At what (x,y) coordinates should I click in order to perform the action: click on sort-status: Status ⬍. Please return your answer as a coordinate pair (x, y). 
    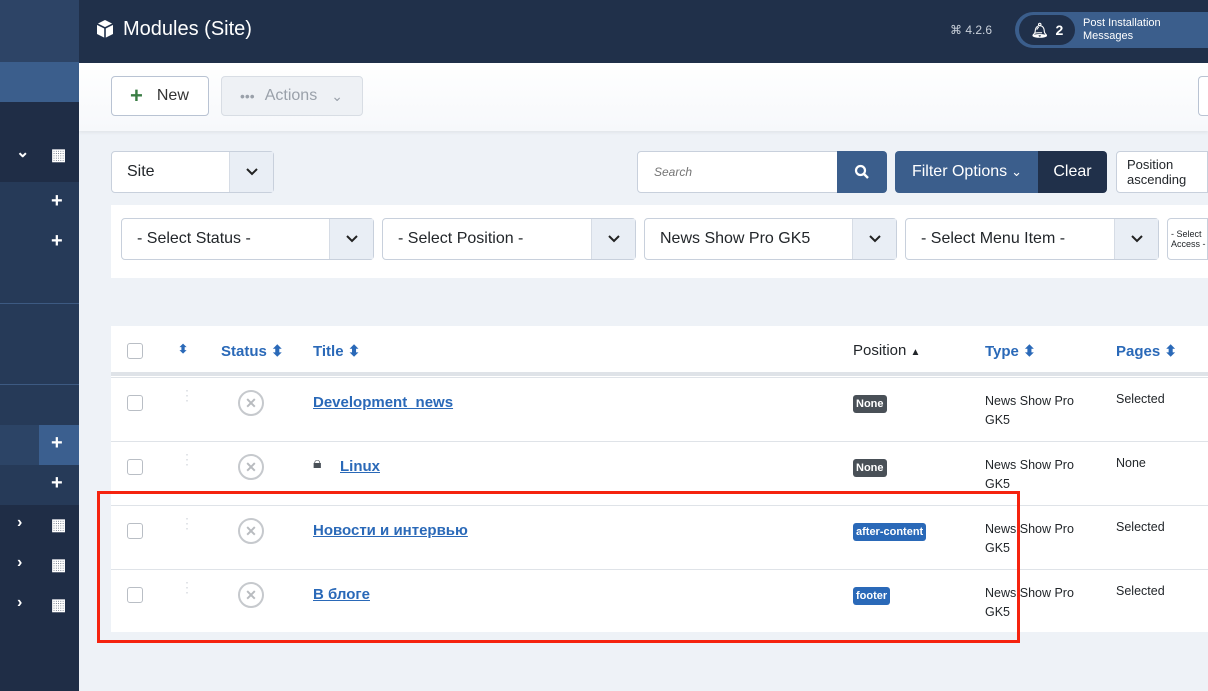
    Looking at the image, I should click on (252, 351).